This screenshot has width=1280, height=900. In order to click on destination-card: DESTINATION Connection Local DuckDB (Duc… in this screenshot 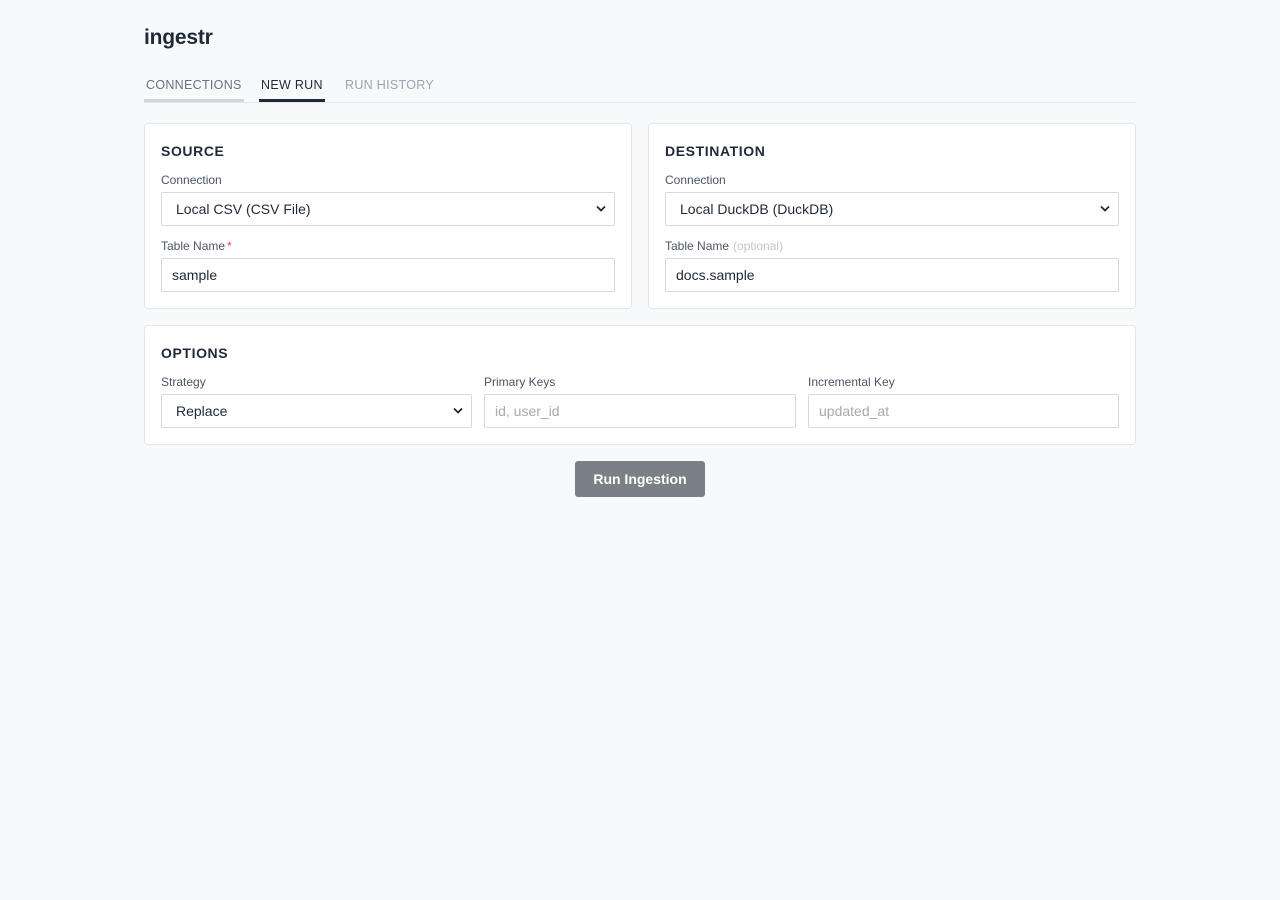, I will do `click(892, 216)`.